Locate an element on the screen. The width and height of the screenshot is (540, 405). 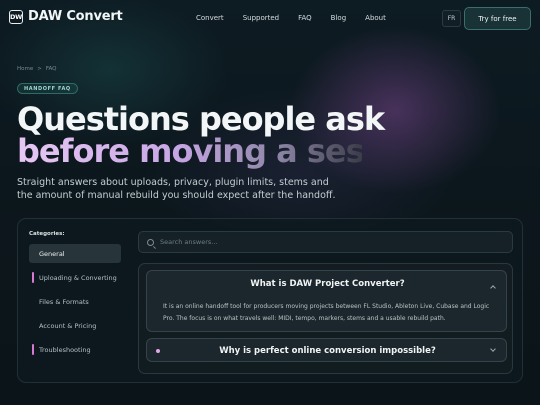
search-icon is located at coordinates (150, 242).